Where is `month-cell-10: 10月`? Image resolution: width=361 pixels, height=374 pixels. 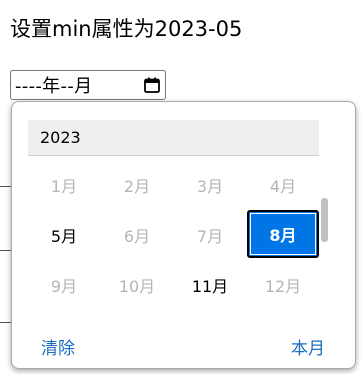 month-cell-10: 10月 is located at coordinates (137, 286).